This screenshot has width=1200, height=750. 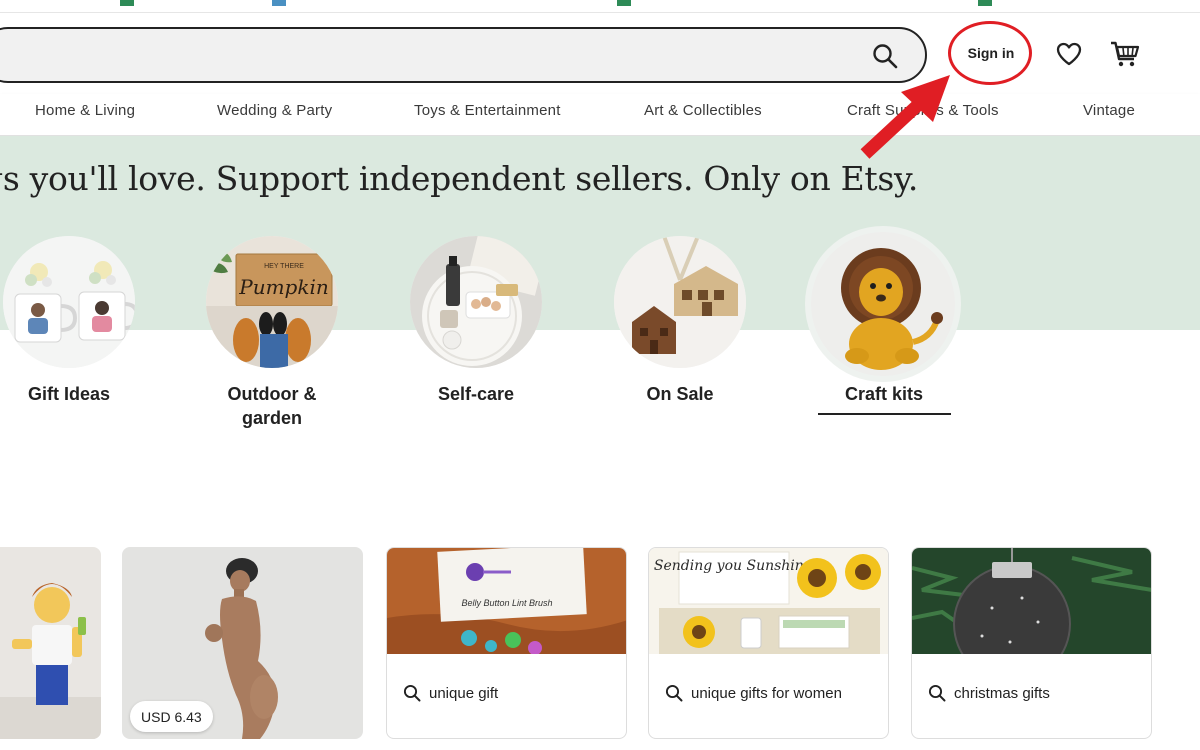 I want to click on category-label-on-sale: On Sale, so click(x=680, y=394).